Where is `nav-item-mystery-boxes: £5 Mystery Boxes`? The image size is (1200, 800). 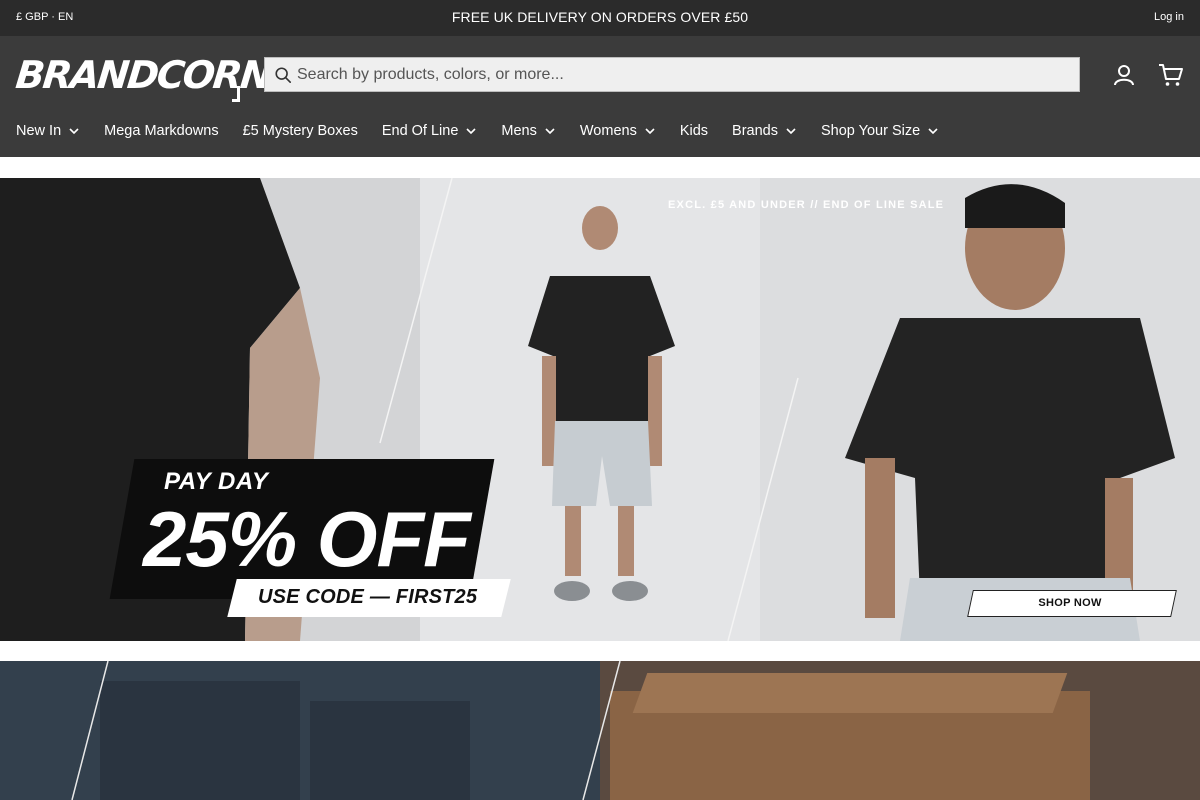
nav-item-mystery-boxes: £5 Mystery Boxes is located at coordinates (300, 131).